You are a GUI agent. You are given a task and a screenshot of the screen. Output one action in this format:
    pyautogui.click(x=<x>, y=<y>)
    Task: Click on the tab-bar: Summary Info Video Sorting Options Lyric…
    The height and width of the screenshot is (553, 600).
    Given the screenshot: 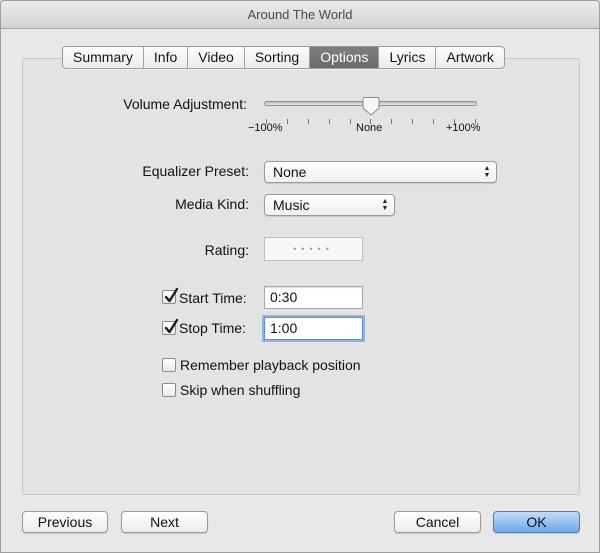 What is the action you would take?
    pyautogui.click(x=283, y=57)
    